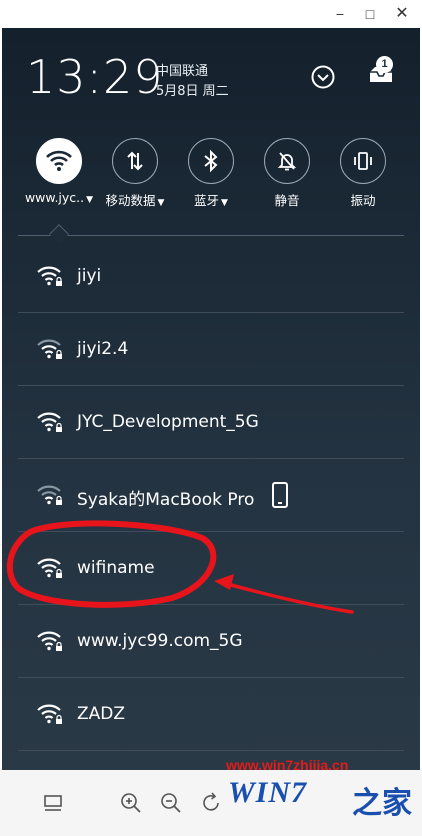 Image resolution: width=422 pixels, height=836 pixels. What do you see at coordinates (323, 77) in the screenshot?
I see `chevron-down-icon` at bounding box center [323, 77].